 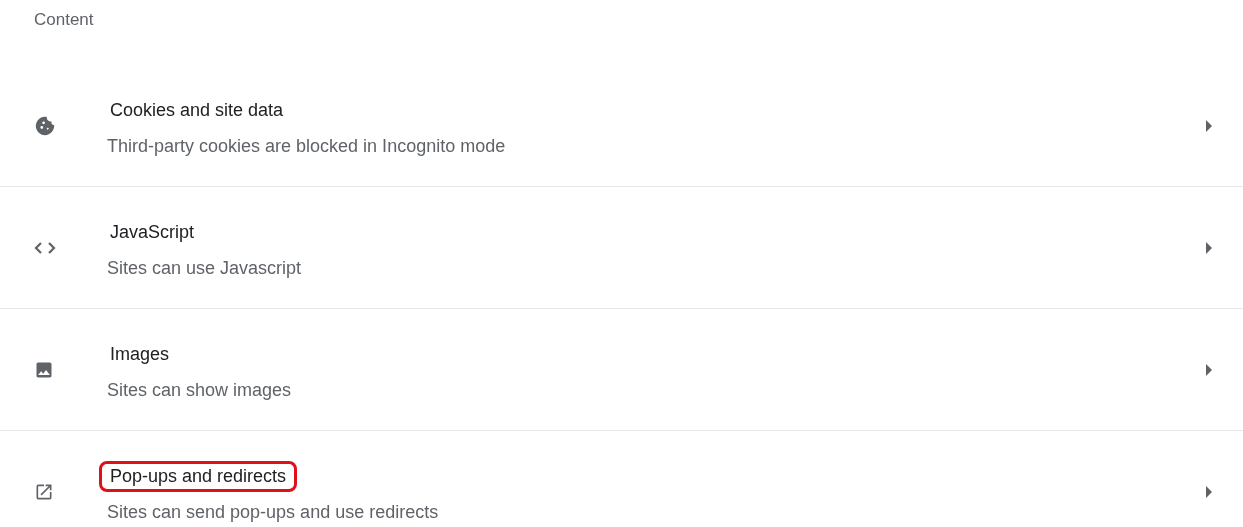 I want to click on cookie-icon, so click(x=45, y=125).